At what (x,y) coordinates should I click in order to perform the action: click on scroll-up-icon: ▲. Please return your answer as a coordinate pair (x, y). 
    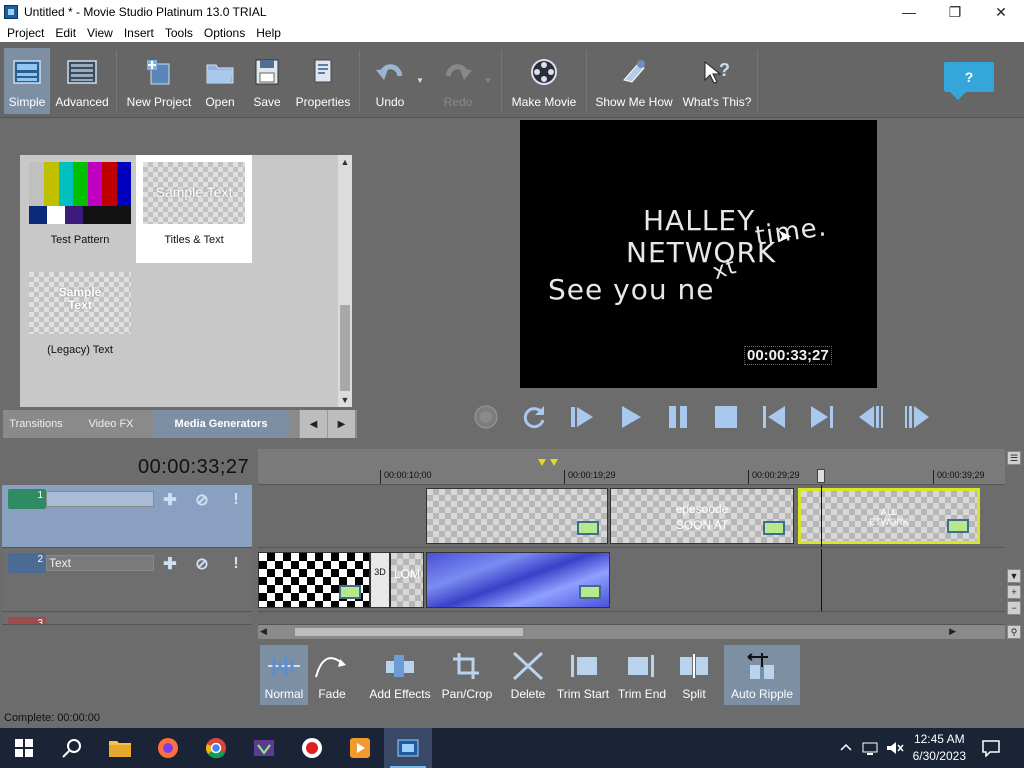
    Looking at the image, I should click on (345, 162).